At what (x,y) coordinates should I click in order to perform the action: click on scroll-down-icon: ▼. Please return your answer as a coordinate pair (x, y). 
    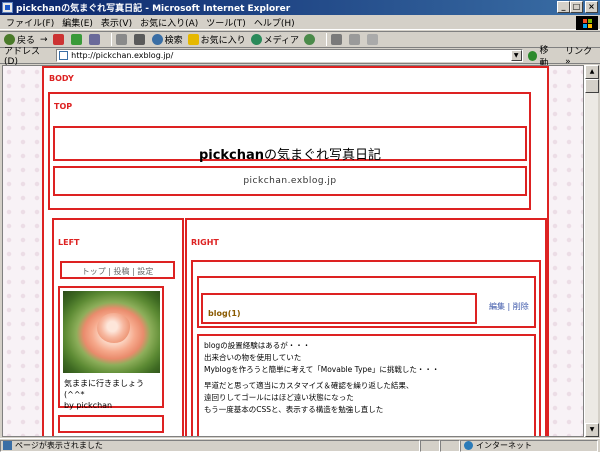
    Looking at the image, I should click on (592, 430).